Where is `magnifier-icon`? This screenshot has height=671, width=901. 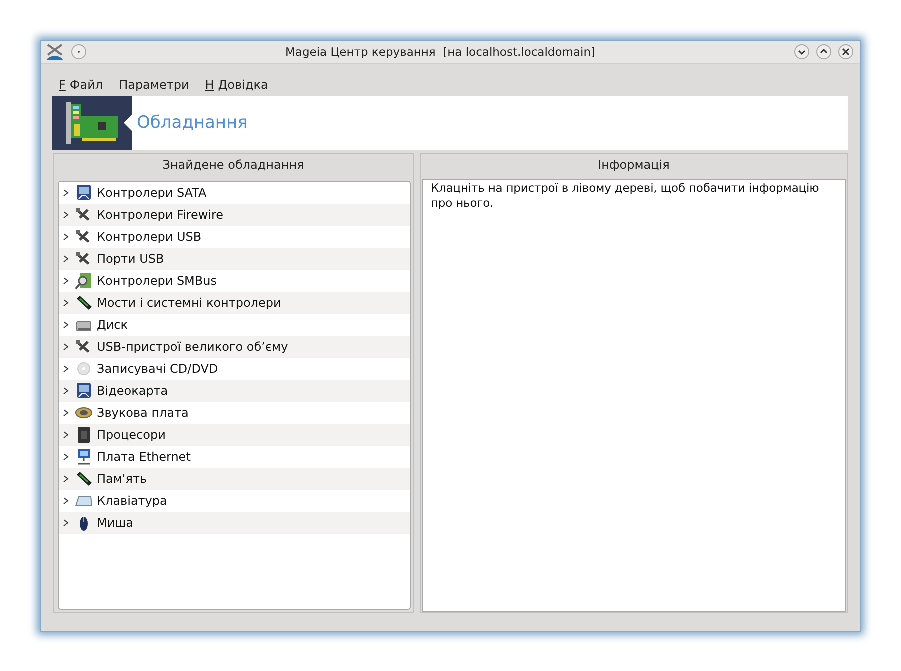 magnifier-icon is located at coordinates (84, 281).